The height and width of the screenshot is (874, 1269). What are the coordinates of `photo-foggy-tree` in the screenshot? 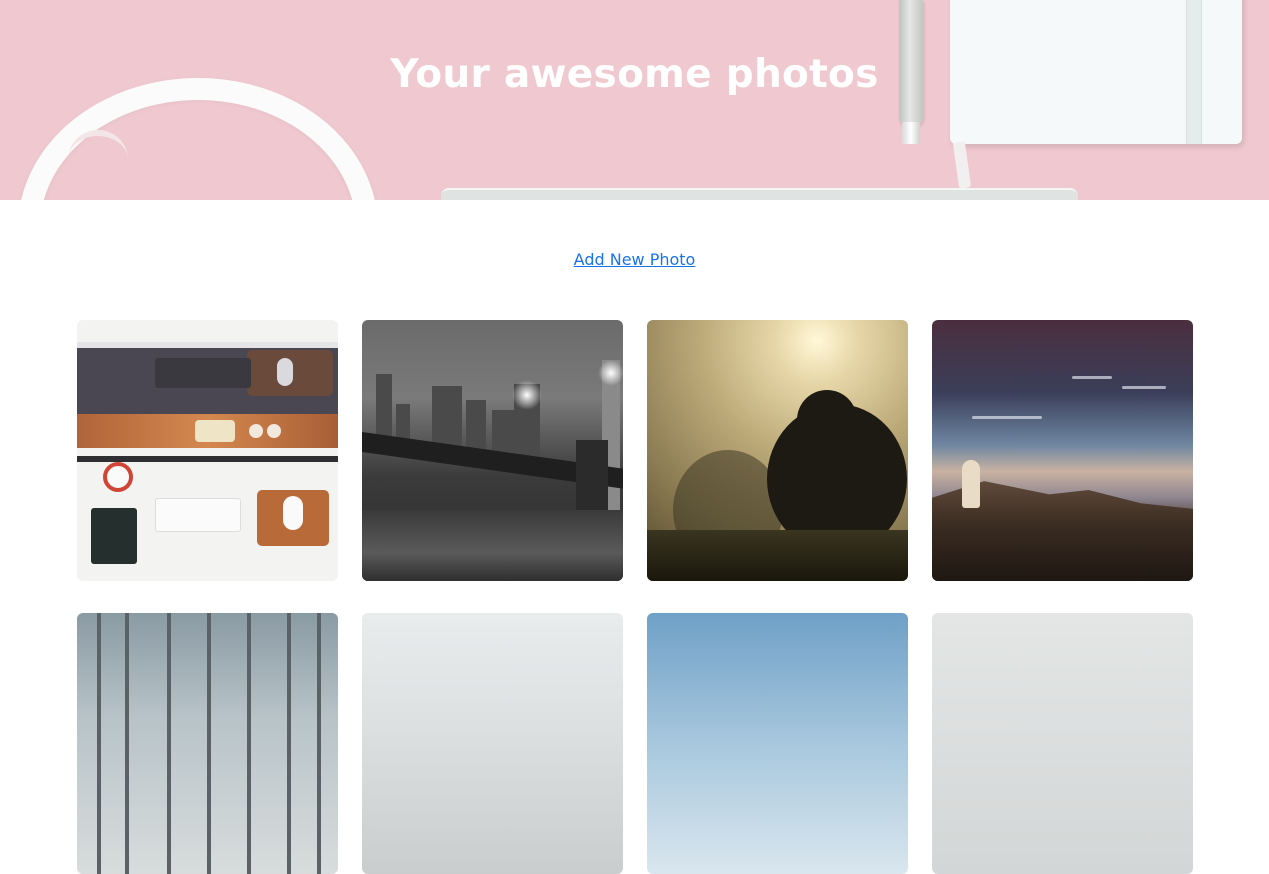 It's located at (777, 450).